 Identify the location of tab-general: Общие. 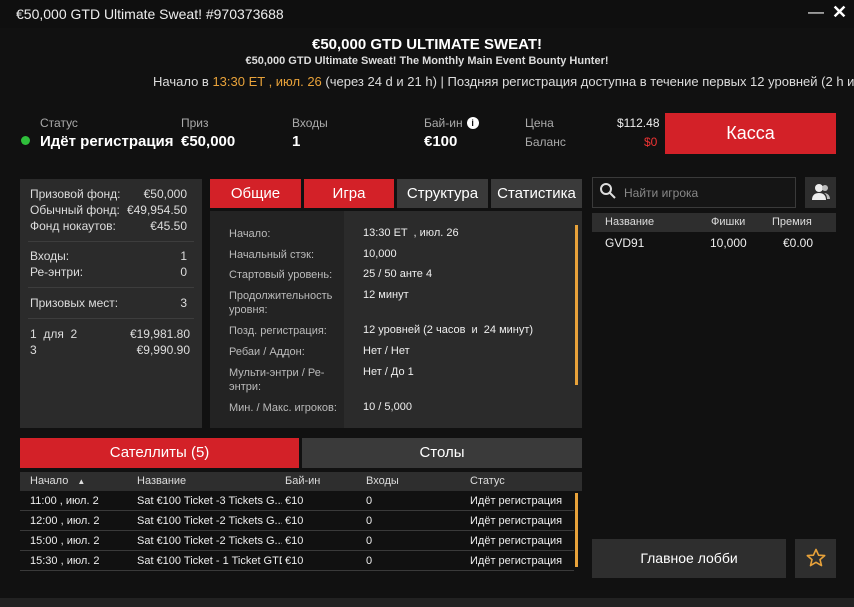
(255, 193).